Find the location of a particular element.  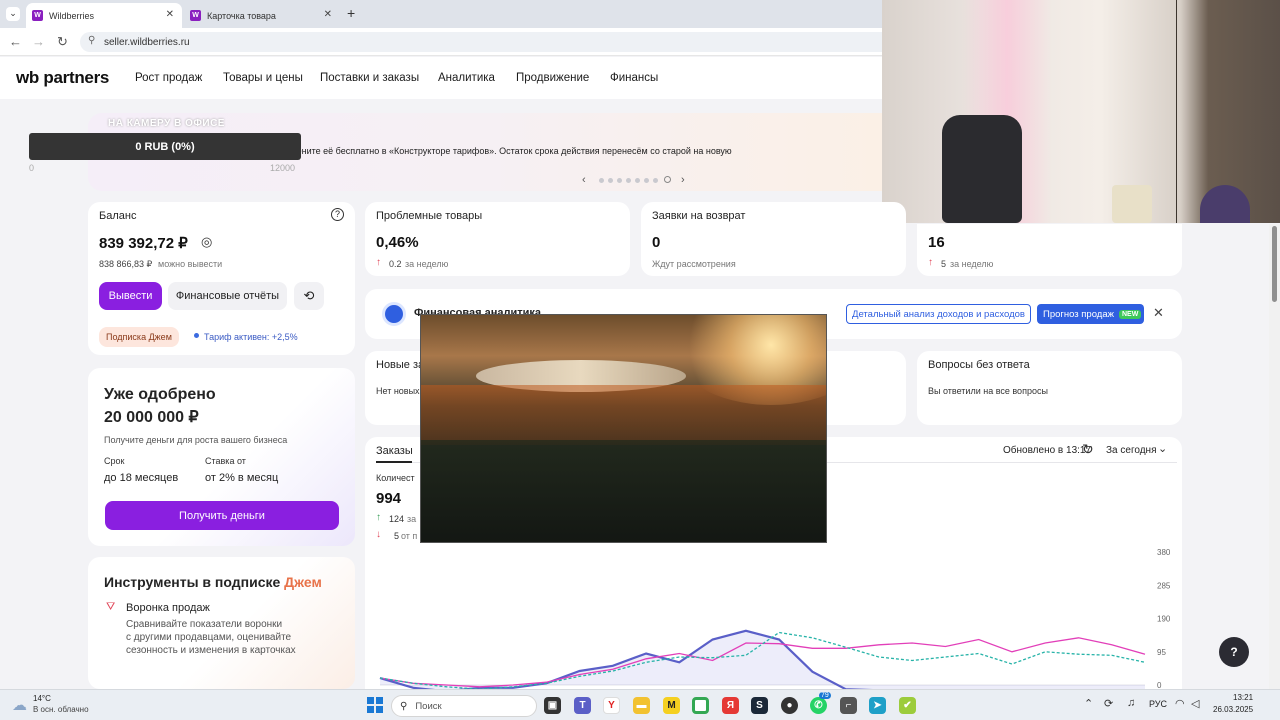

analytics-logo-icon is located at coordinates (394, 314).